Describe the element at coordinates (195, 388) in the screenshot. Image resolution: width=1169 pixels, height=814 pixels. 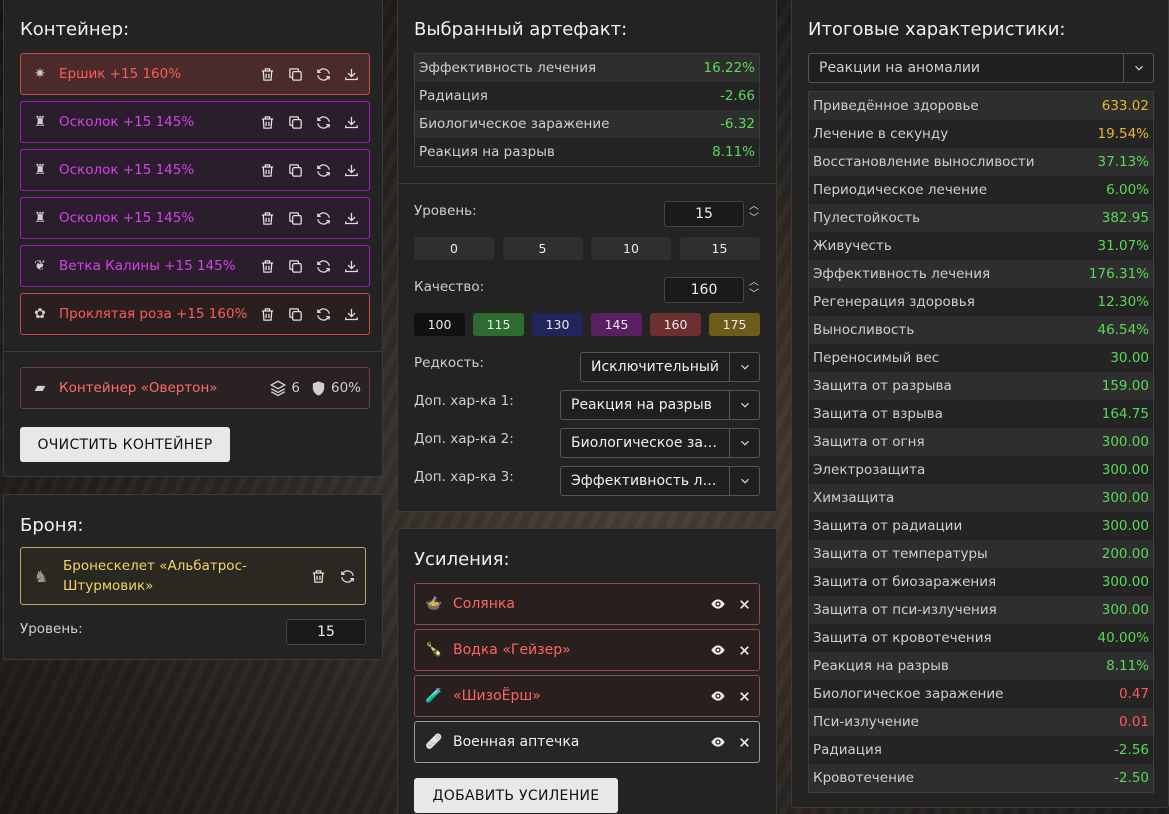
I see `container-item: ▰ Контейнер «Овертон» 6 60%` at that location.